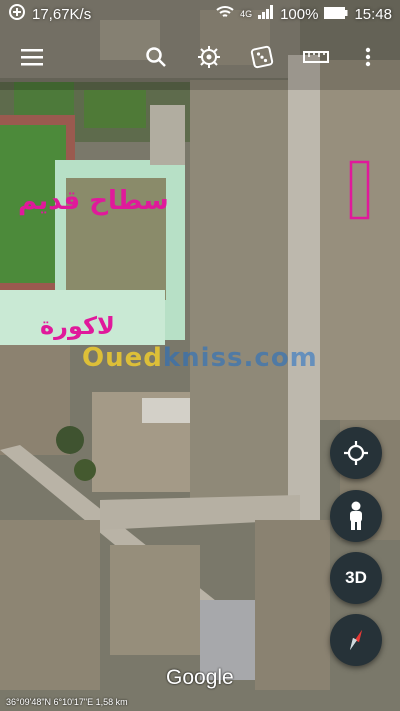  I want to click on three-d-label: 3D, so click(356, 577).